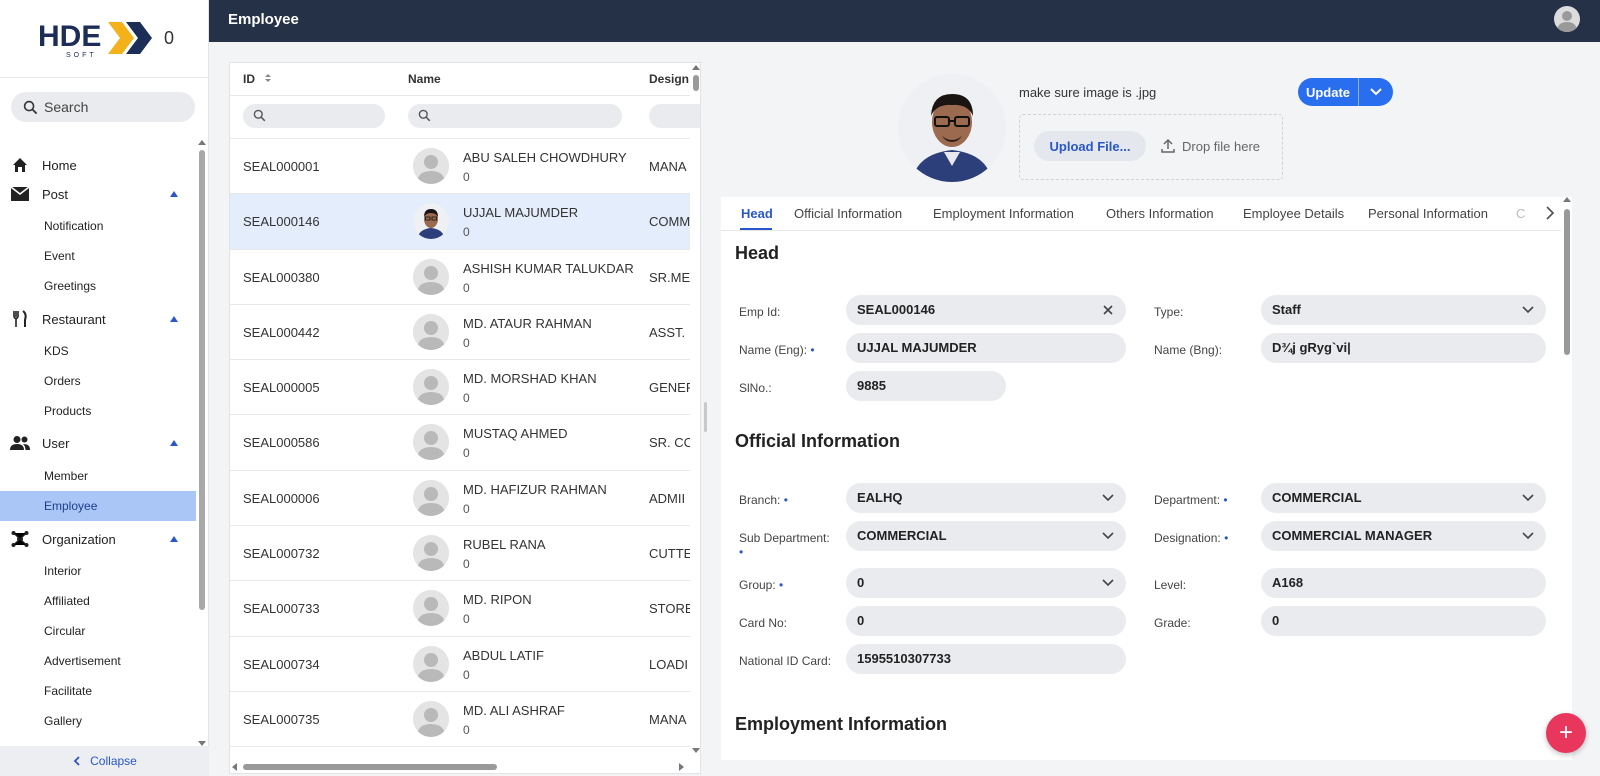 This screenshot has width=1600, height=776. I want to click on id-filter-input, so click(314, 116).